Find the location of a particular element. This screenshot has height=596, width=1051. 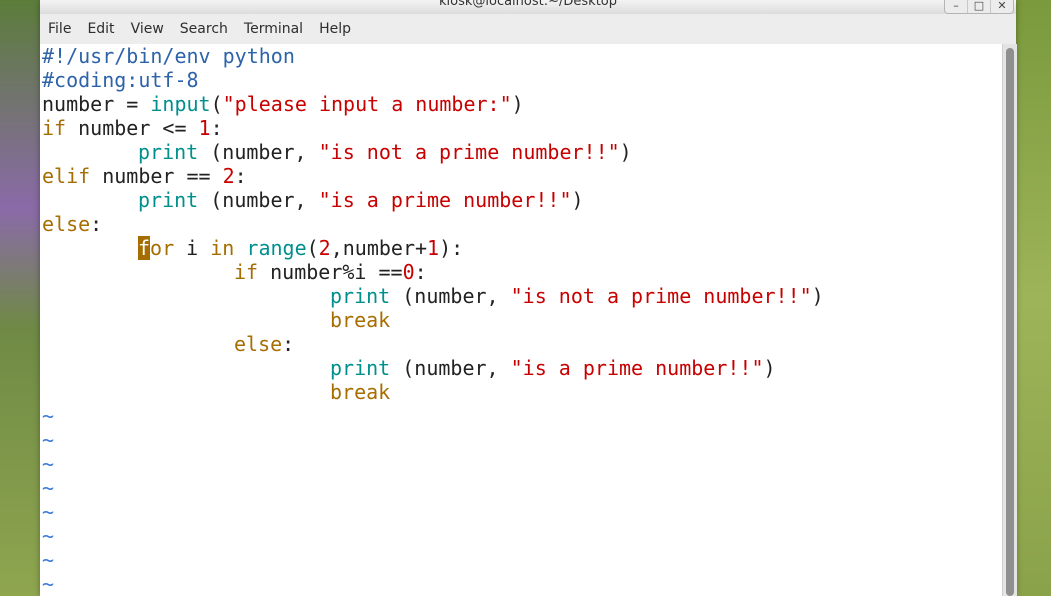

code-line-9: for i in range(2,number+1): is located at coordinates (252, 248).